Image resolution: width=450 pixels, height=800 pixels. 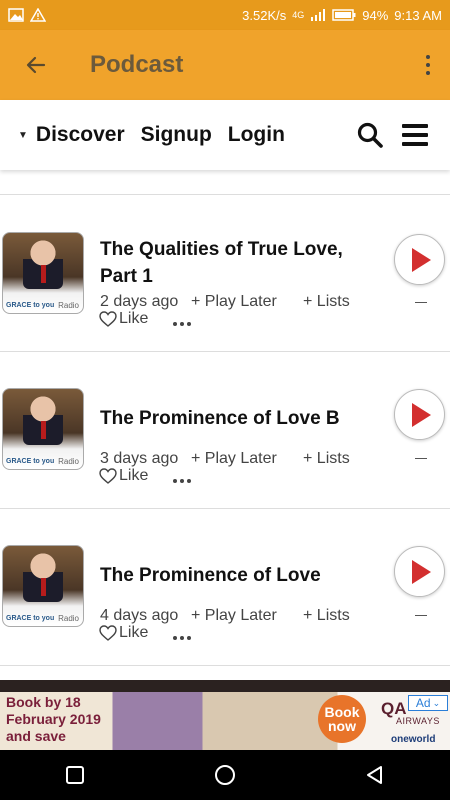 I want to click on search-icon, so click(x=370, y=135).